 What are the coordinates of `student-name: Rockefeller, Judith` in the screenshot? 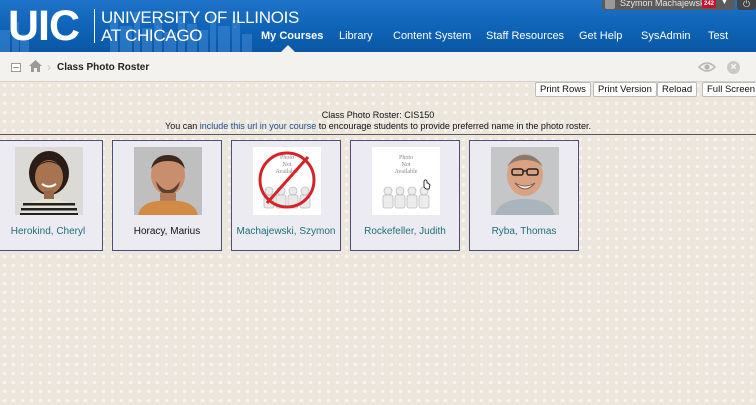 It's located at (405, 232).